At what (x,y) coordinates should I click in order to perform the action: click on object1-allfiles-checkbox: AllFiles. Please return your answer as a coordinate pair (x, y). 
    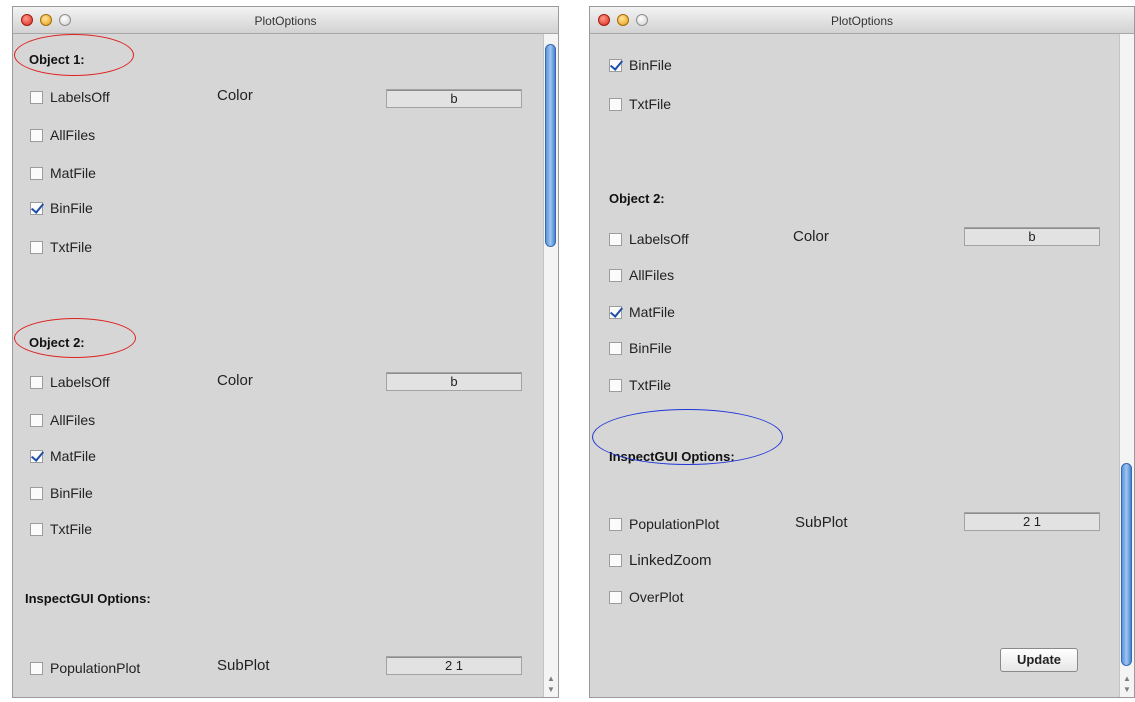
    Looking at the image, I should click on (62, 135).